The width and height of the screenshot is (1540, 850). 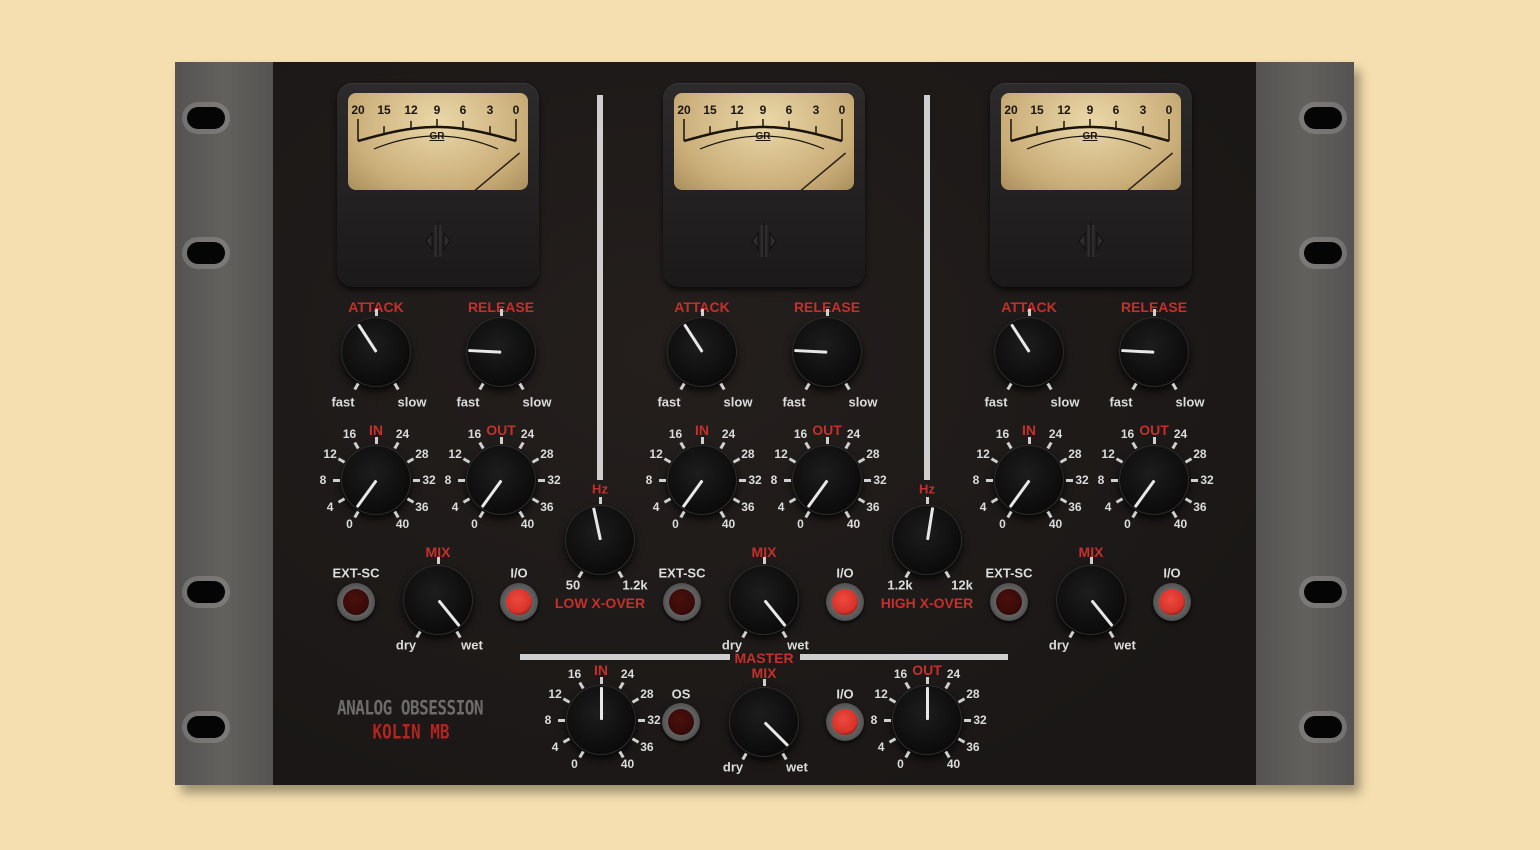 I want to click on mix-dry-label: dry, so click(x=406, y=645).